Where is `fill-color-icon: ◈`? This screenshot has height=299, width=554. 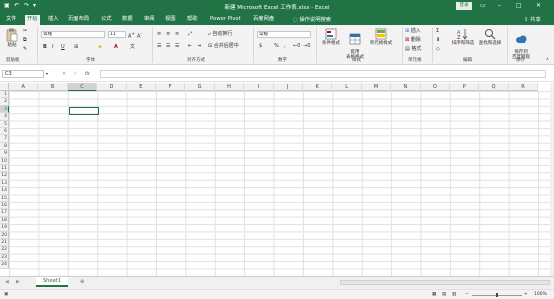
fill-color-icon: ◈ is located at coordinates (100, 47).